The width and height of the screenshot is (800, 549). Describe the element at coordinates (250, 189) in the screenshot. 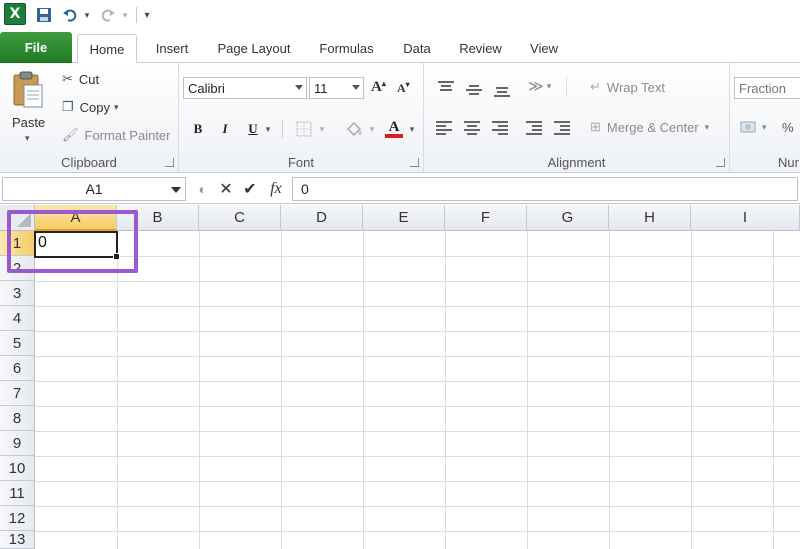

I see `enter-entry-icon: ✔` at that location.